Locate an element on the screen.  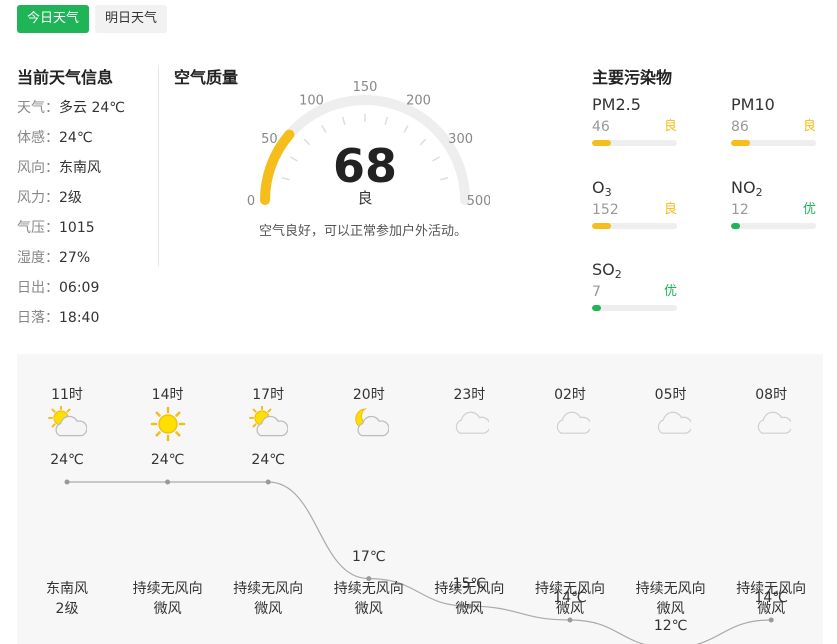
pollutant-name: PM2.5 is located at coordinates (634, 105).